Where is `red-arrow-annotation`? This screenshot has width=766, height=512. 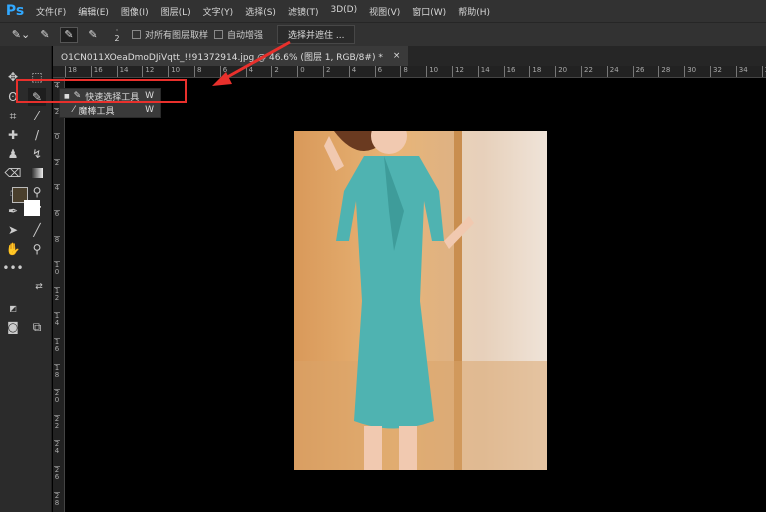 red-arrow-annotation is located at coordinates (251, 63).